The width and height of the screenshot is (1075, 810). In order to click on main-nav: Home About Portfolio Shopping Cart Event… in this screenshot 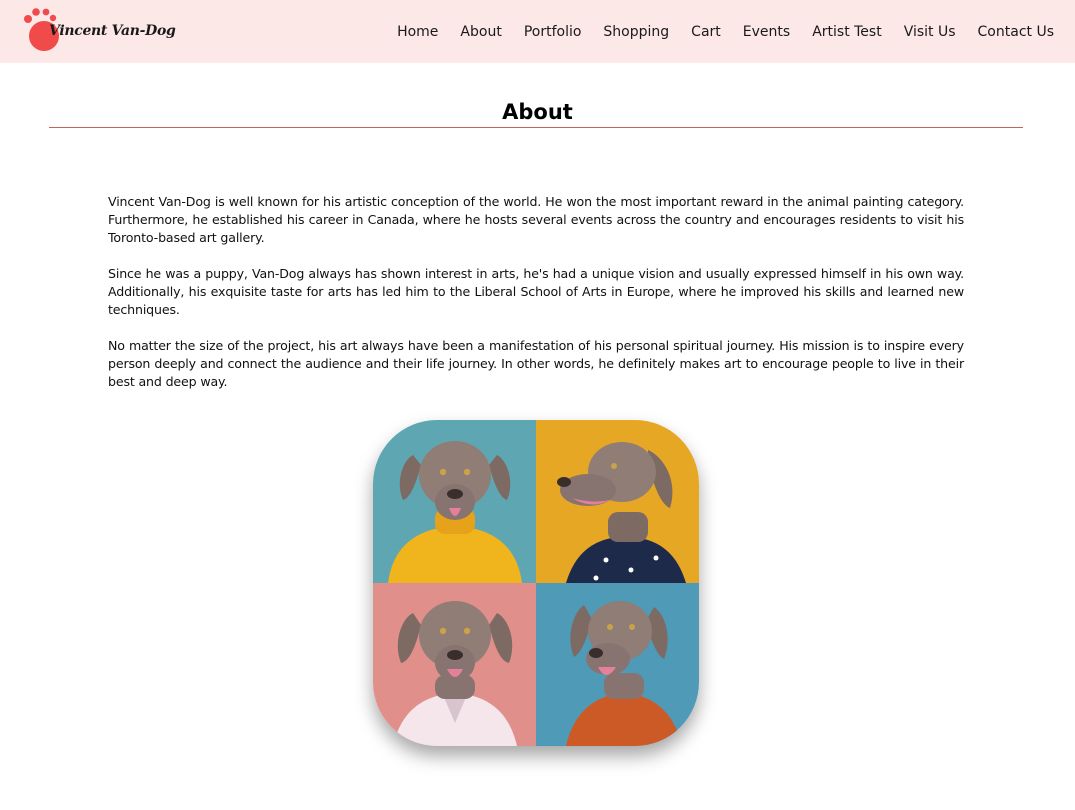, I will do `click(725, 32)`.